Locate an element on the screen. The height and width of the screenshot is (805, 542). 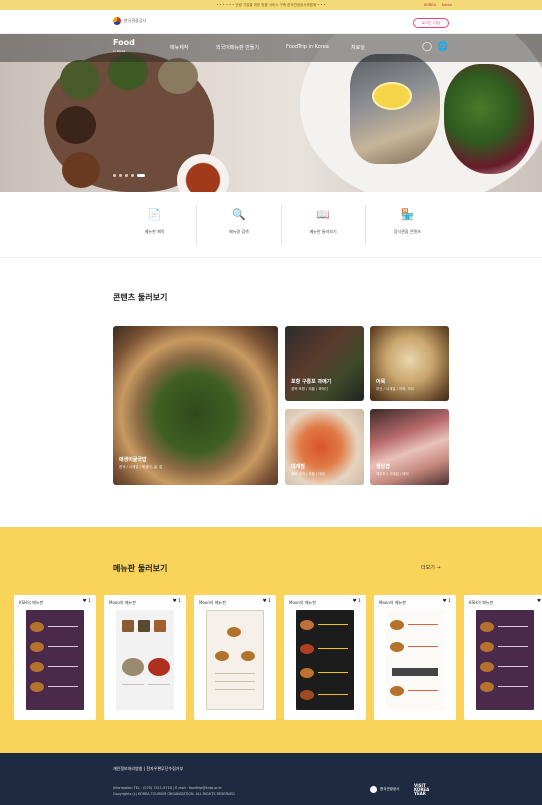
quick-link-menu-make: 📄 메뉴판 제작 is located at coordinates (155, 225).